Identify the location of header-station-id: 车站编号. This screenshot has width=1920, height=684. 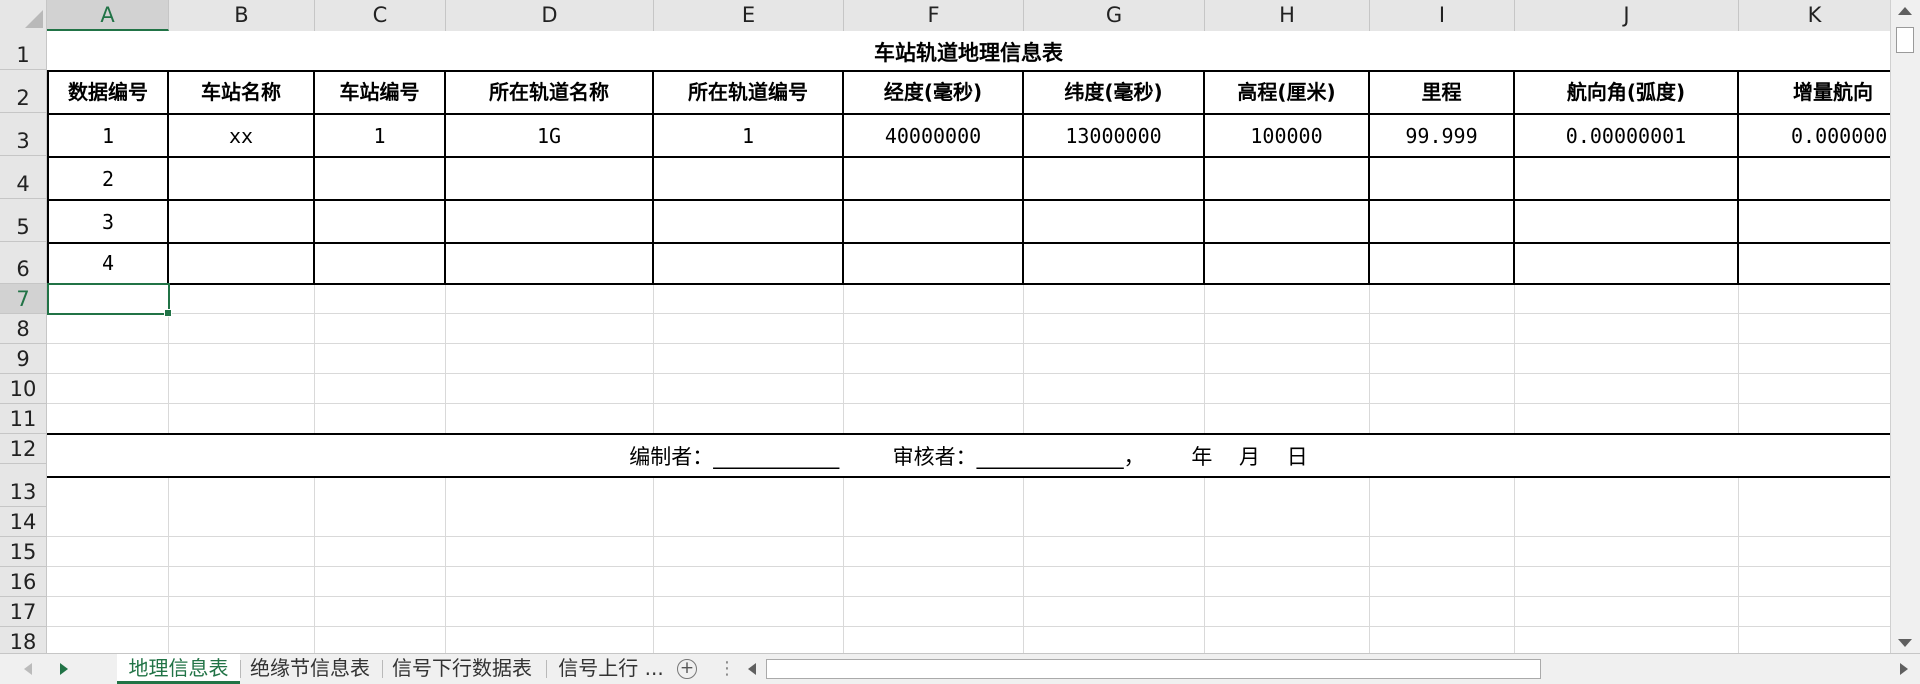
(379, 92).